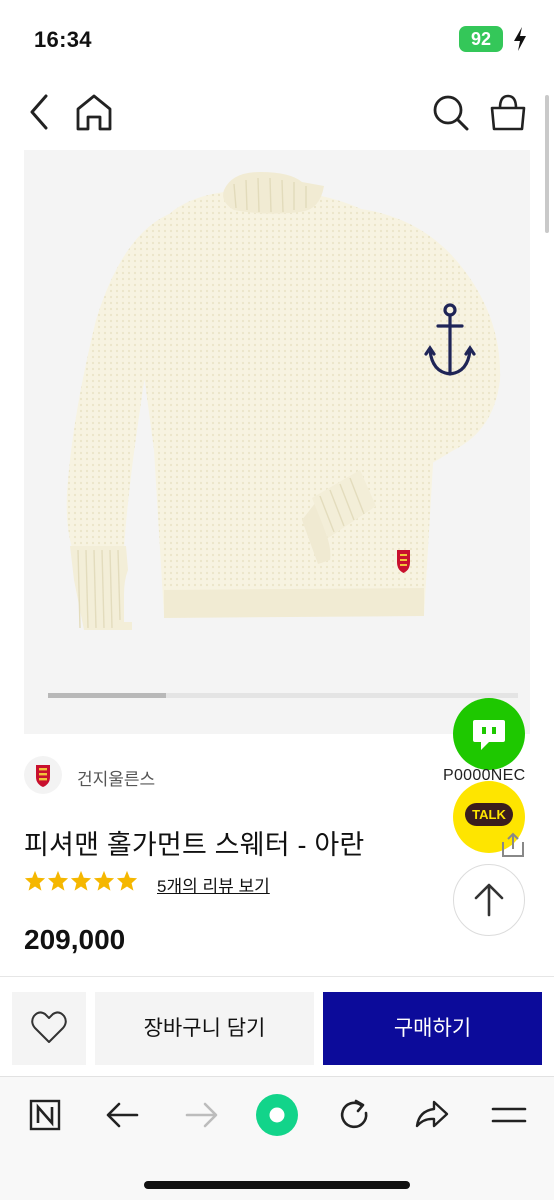  I want to click on arrow-up-icon, so click(489, 900).